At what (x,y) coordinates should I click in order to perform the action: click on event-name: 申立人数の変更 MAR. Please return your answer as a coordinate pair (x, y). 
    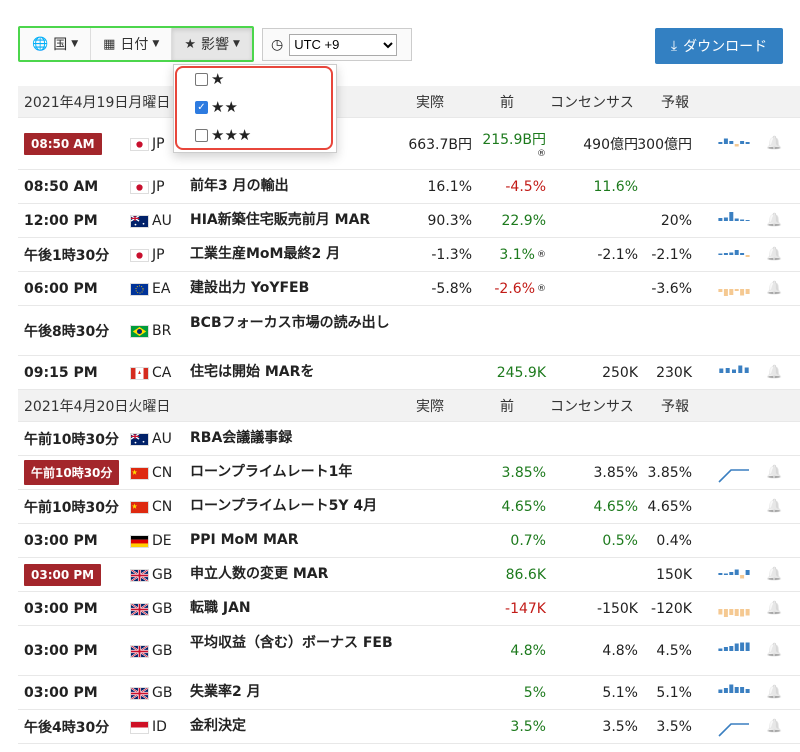
    Looking at the image, I should click on (295, 574).